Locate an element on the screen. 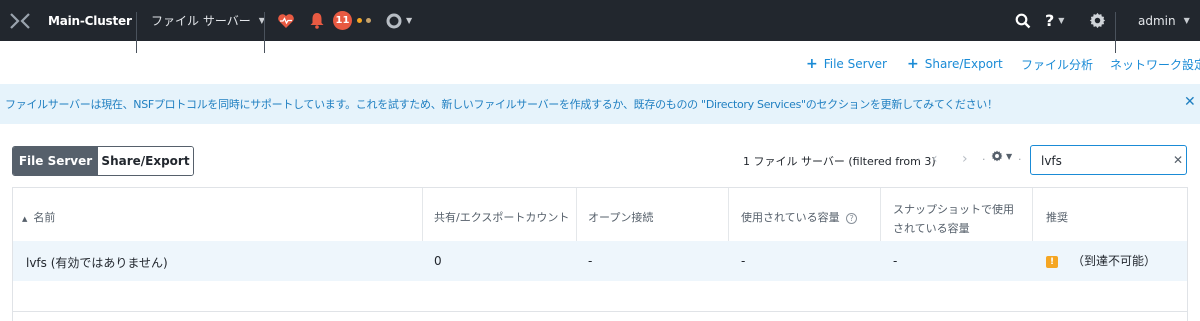  result-count: 1 ファイル サーバー (filtered from 3) is located at coordinates (839, 161).